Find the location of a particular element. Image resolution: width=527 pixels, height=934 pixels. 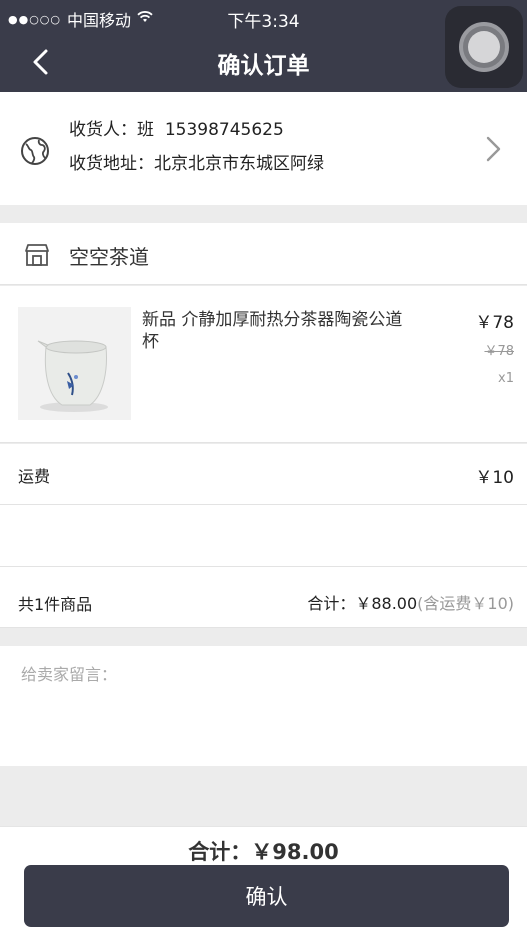

address-label: 收货地址： is located at coordinates (111, 164).